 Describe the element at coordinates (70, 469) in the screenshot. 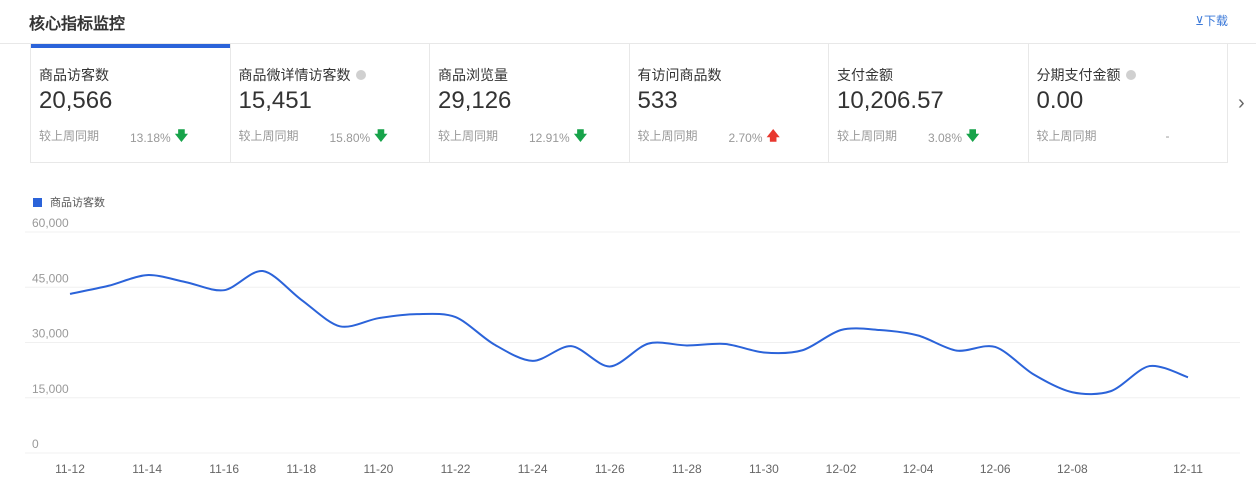

I see `x-tick-label: 11-12` at that location.